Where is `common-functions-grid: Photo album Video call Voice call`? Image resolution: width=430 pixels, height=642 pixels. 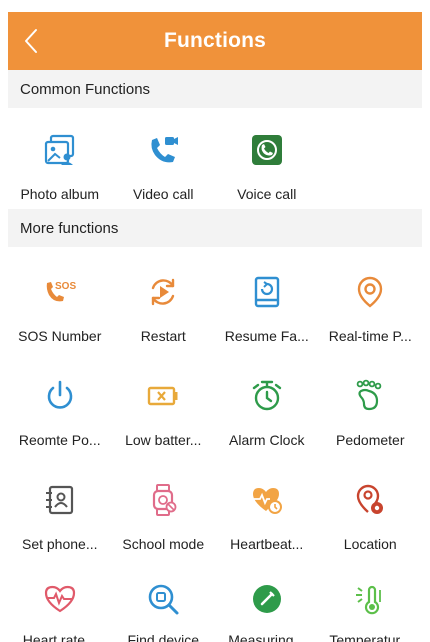
common-functions-grid: Photo album Video call Voice call is located at coordinates (215, 163).